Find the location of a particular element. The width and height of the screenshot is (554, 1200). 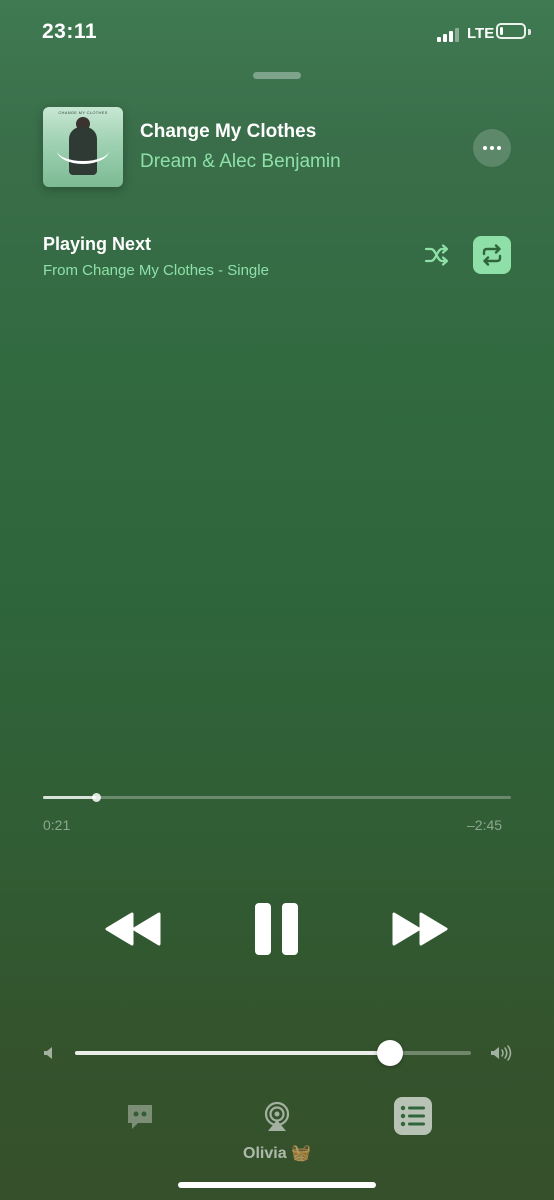

home-indicator is located at coordinates (277, 1185).